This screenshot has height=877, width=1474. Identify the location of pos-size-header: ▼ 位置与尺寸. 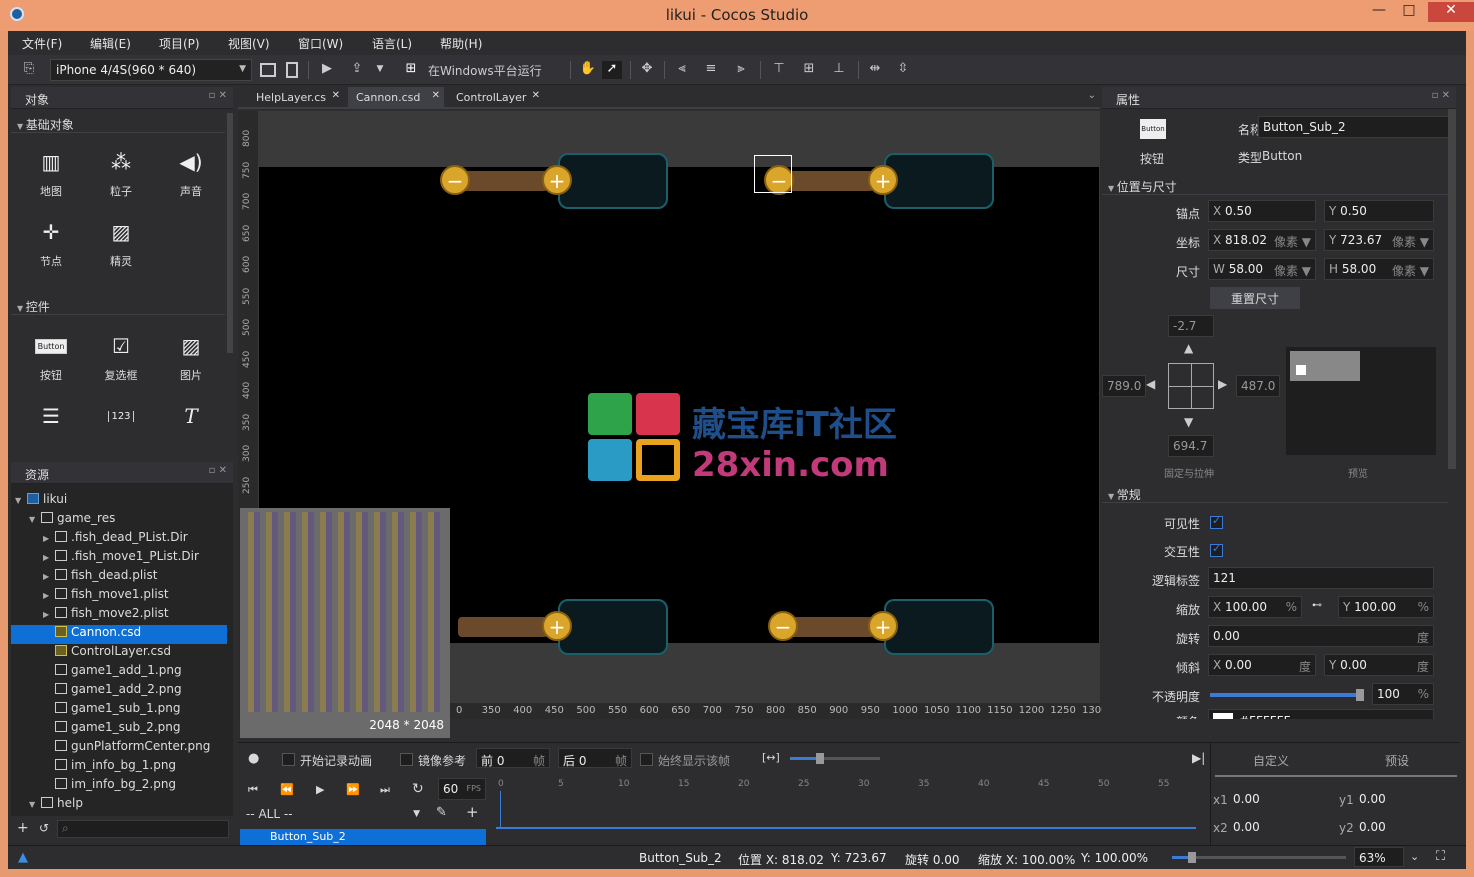
(1275, 185).